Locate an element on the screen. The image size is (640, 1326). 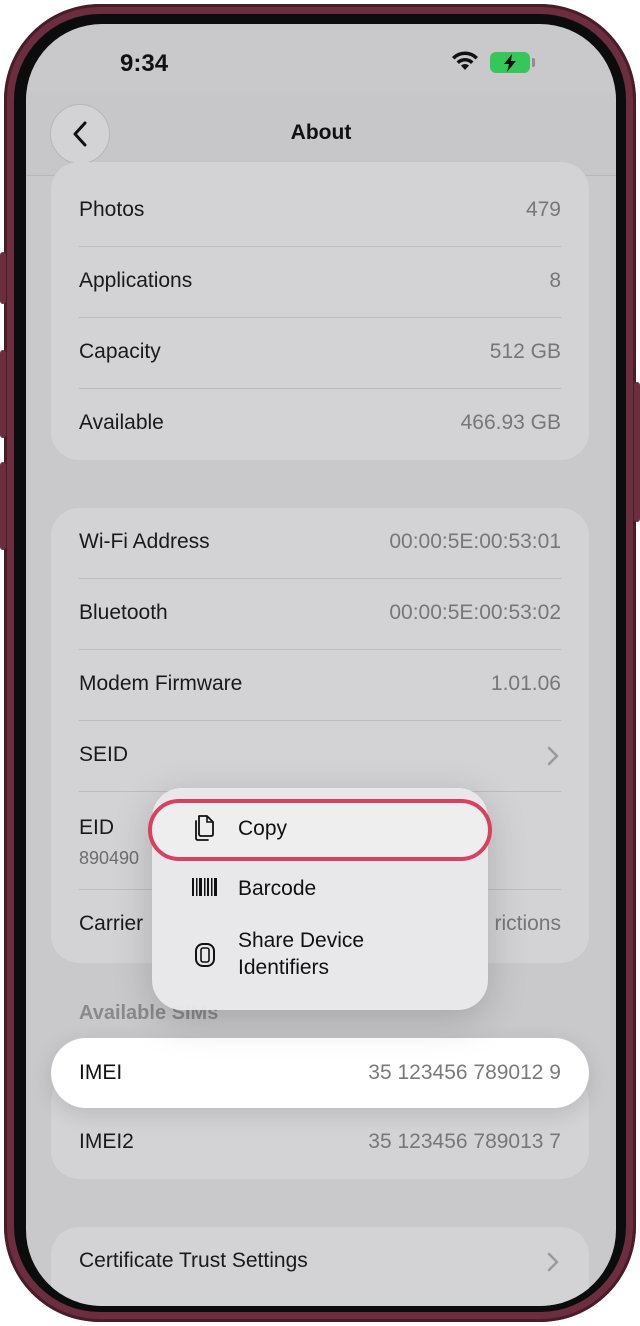
eid-value: 890490 is located at coordinates (109, 858).